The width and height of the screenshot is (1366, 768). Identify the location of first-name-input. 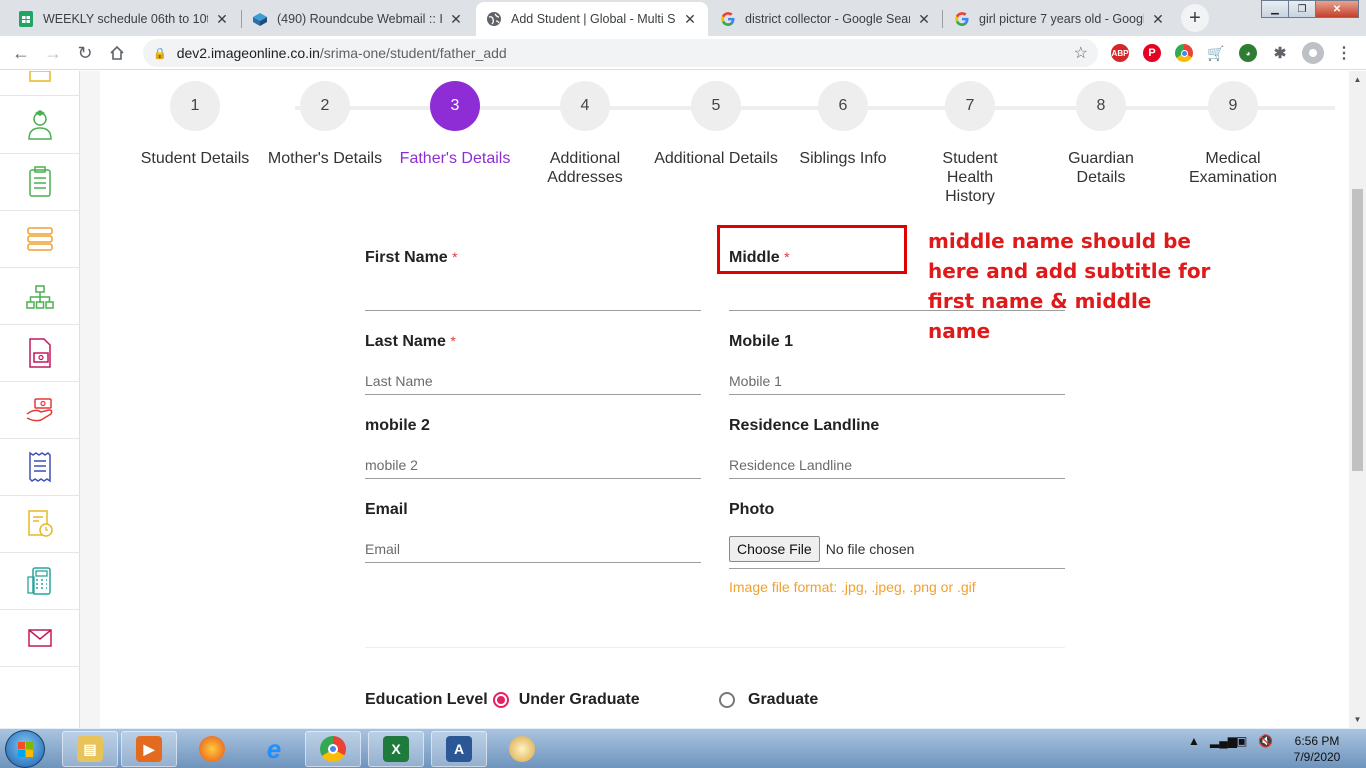
(533, 297).